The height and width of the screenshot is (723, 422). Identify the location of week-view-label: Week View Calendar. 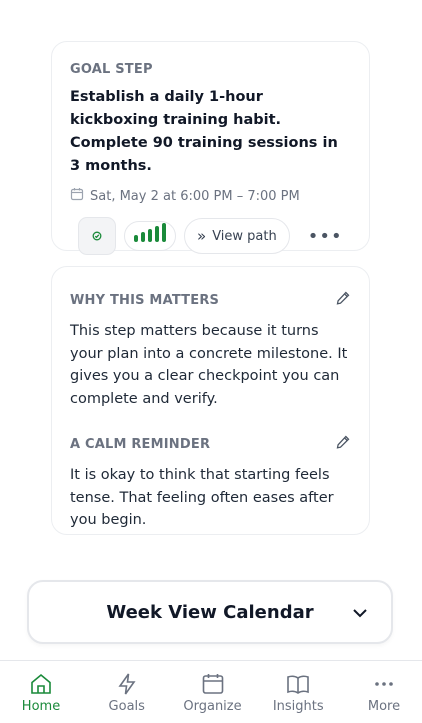
(210, 612).